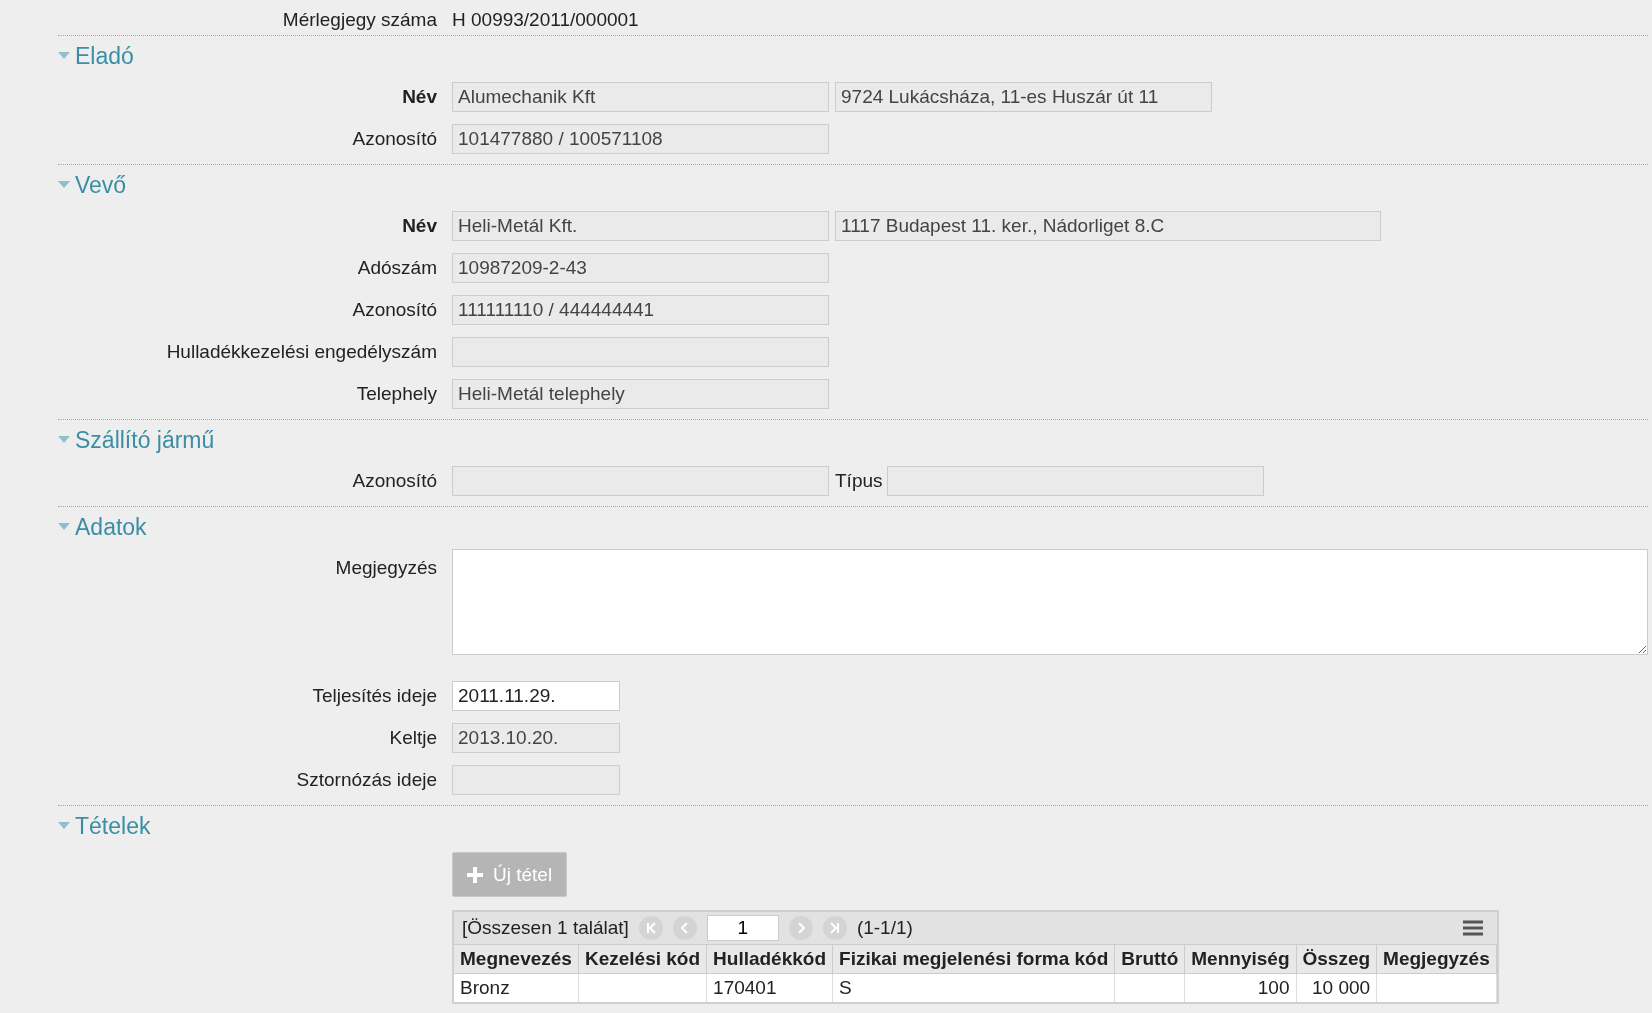 The image size is (1652, 1013). What do you see at coordinates (1273, 987) in the screenshot?
I see `table-cell: 100` at bounding box center [1273, 987].